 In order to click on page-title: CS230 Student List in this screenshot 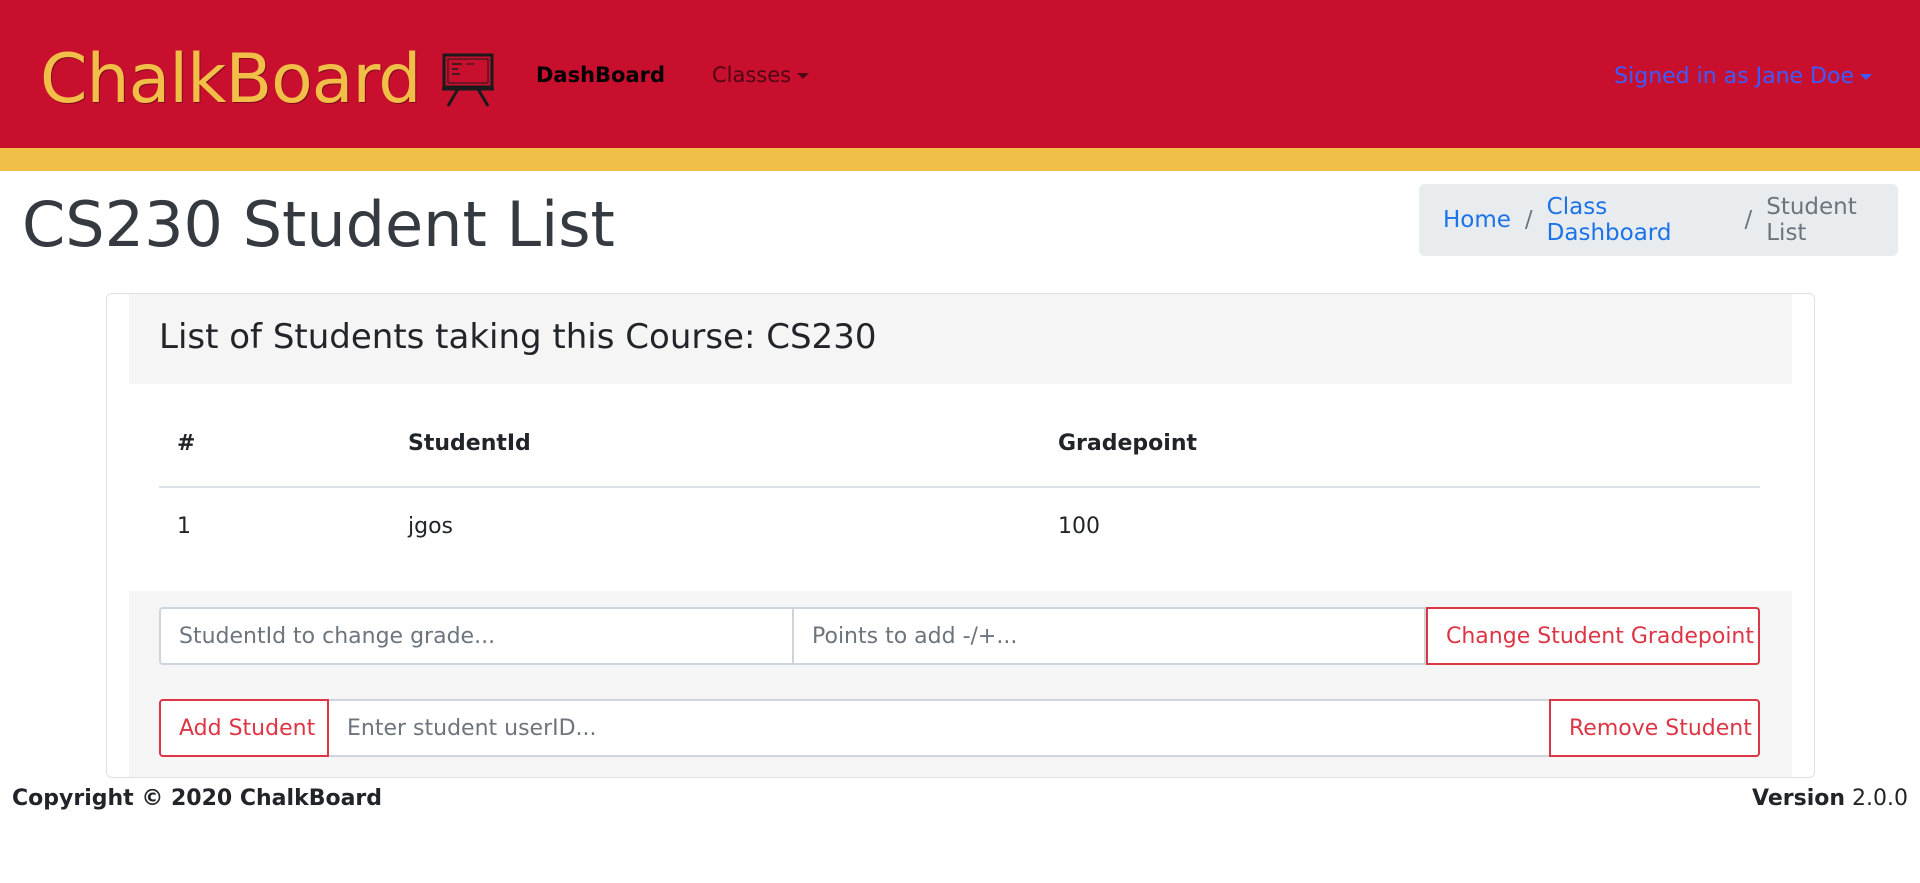, I will do `click(318, 224)`.